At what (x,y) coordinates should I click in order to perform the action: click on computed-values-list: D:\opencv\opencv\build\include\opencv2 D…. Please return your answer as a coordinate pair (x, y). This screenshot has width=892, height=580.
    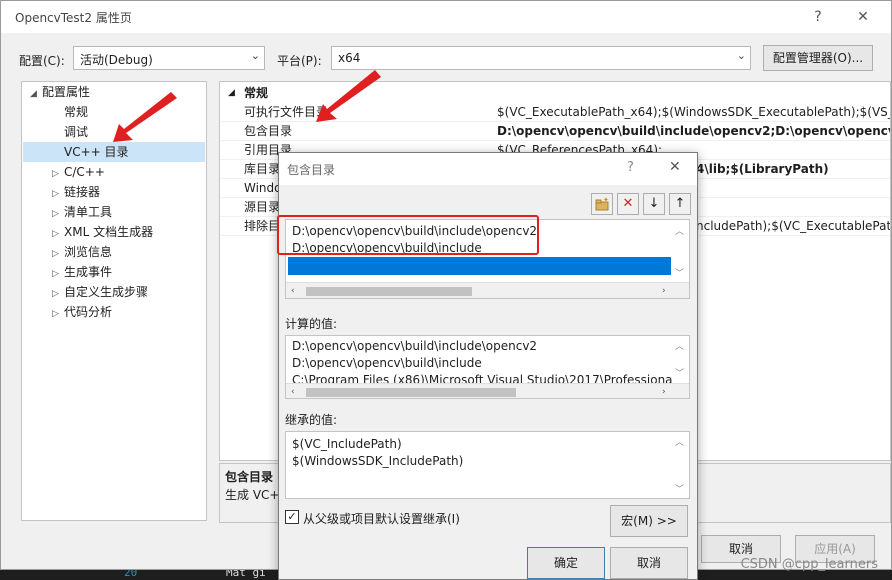
    Looking at the image, I should click on (487, 367).